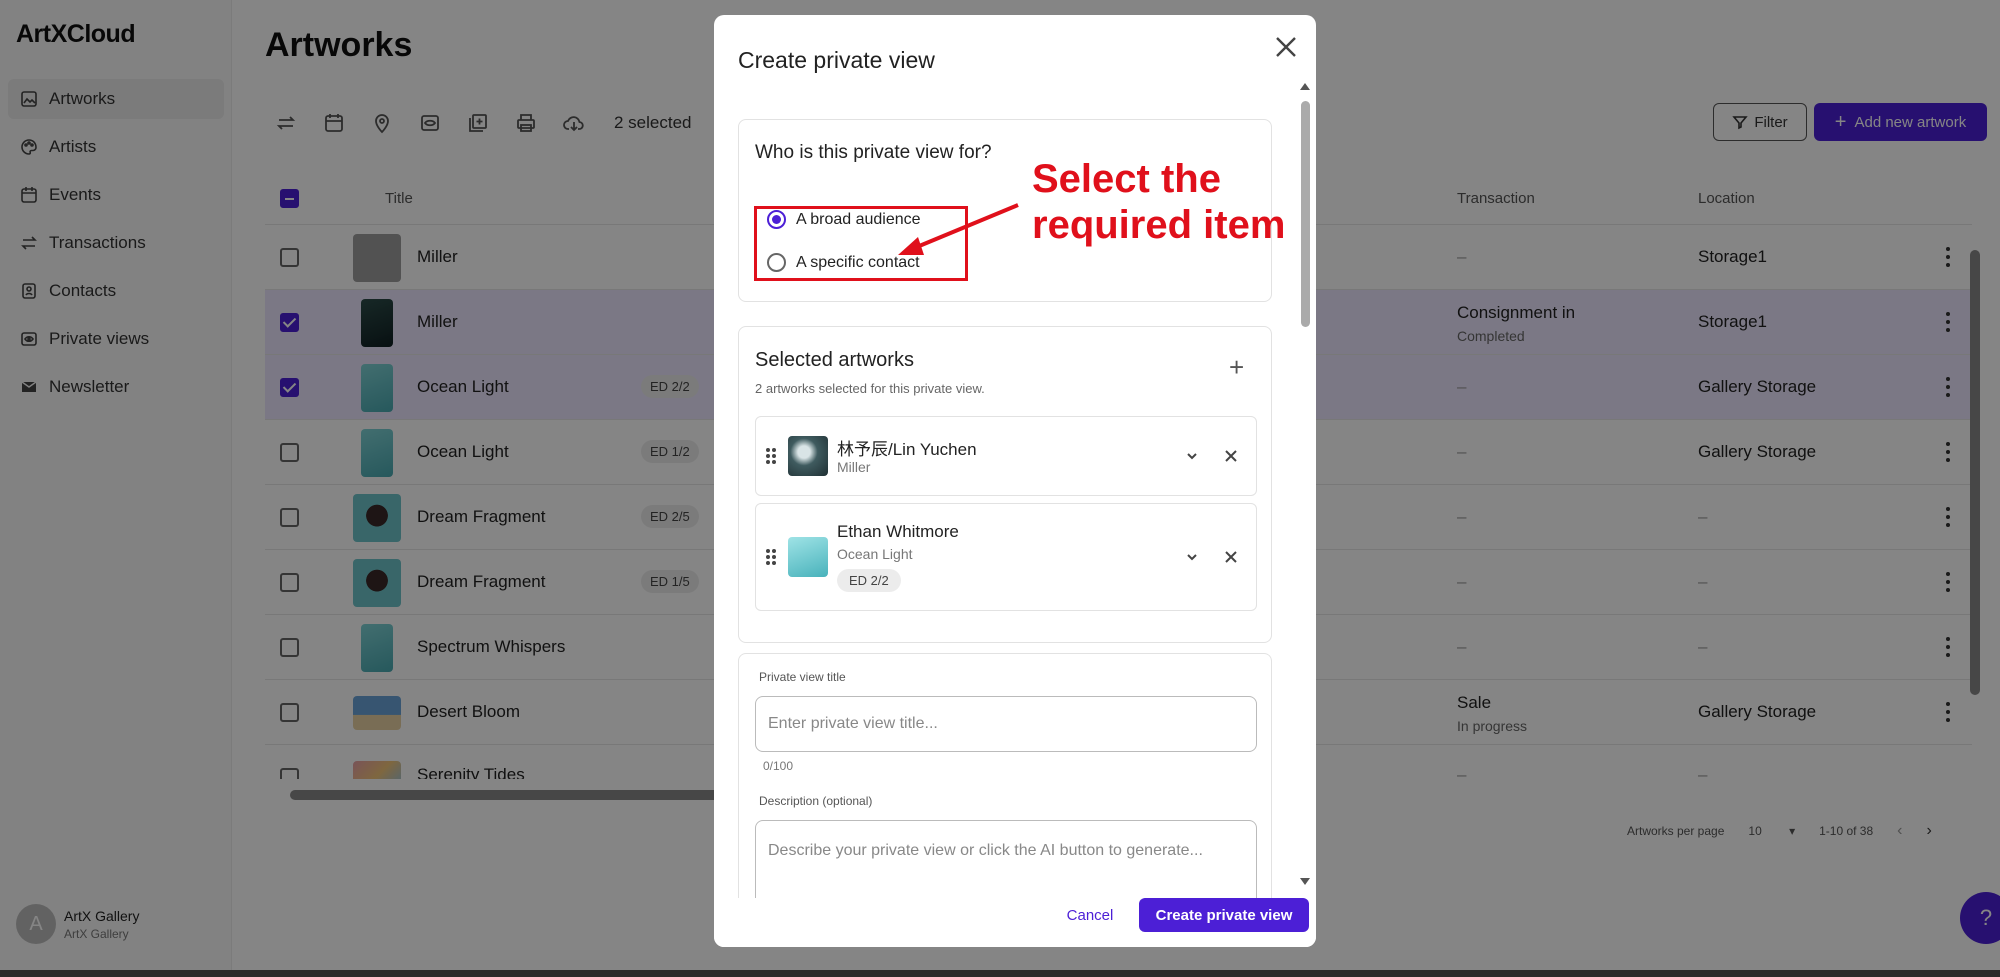 Image resolution: width=2000 pixels, height=977 pixels. What do you see at coordinates (1090, 915) in the screenshot?
I see `cancel-button: Cancel` at bounding box center [1090, 915].